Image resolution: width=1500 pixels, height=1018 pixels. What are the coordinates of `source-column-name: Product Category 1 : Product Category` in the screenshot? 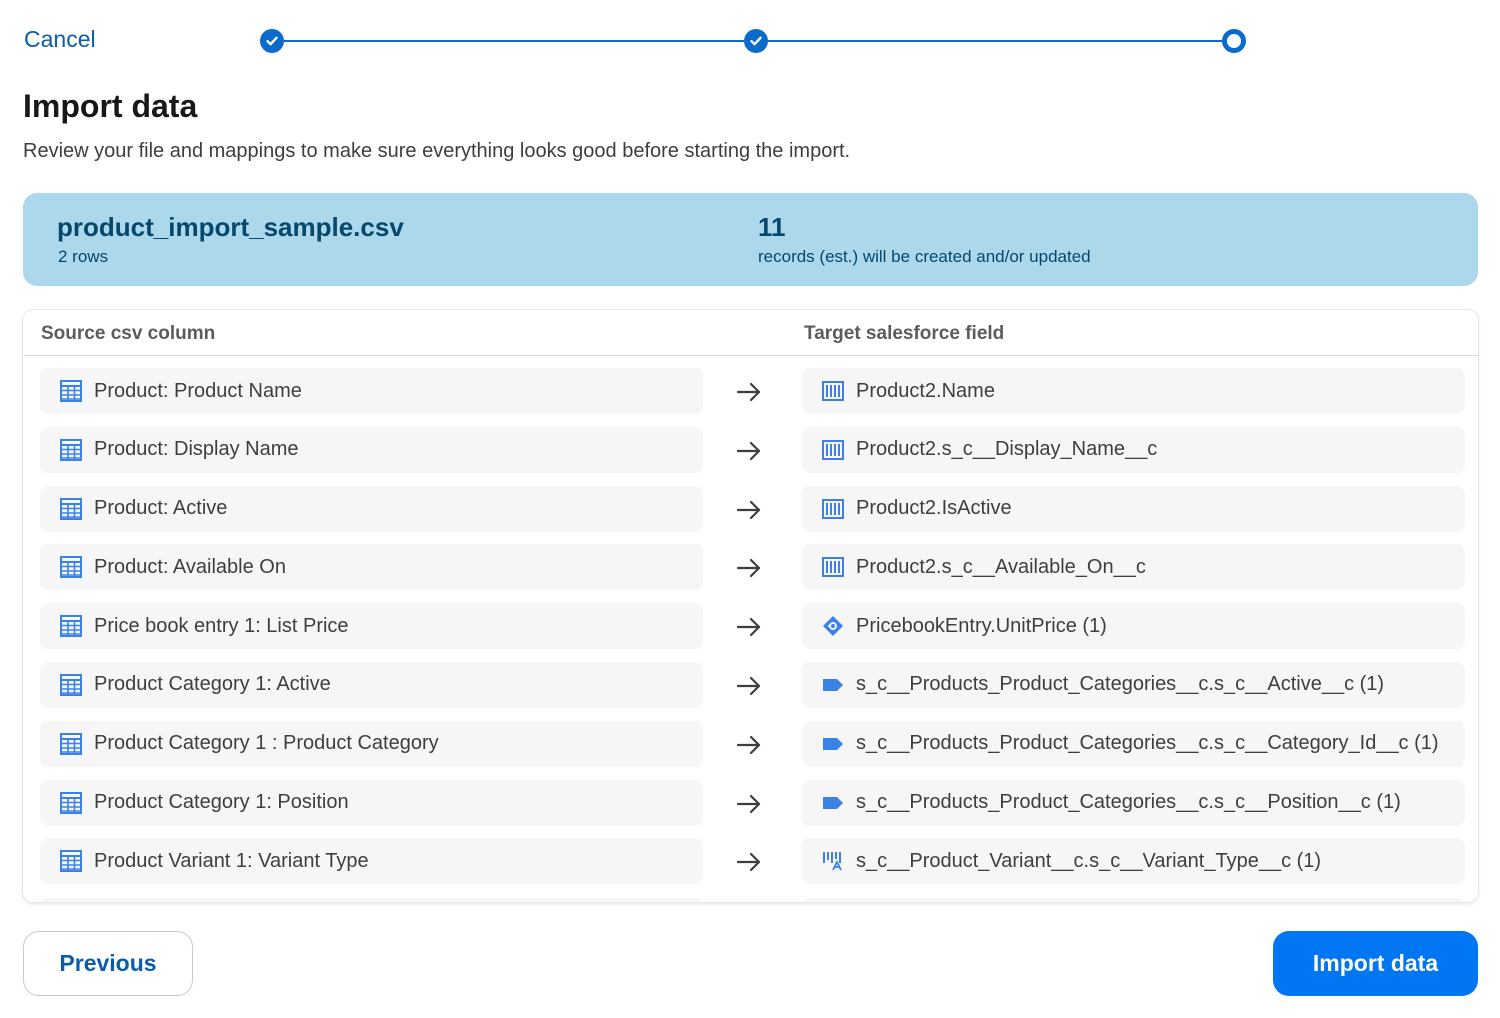 It's located at (266, 743).